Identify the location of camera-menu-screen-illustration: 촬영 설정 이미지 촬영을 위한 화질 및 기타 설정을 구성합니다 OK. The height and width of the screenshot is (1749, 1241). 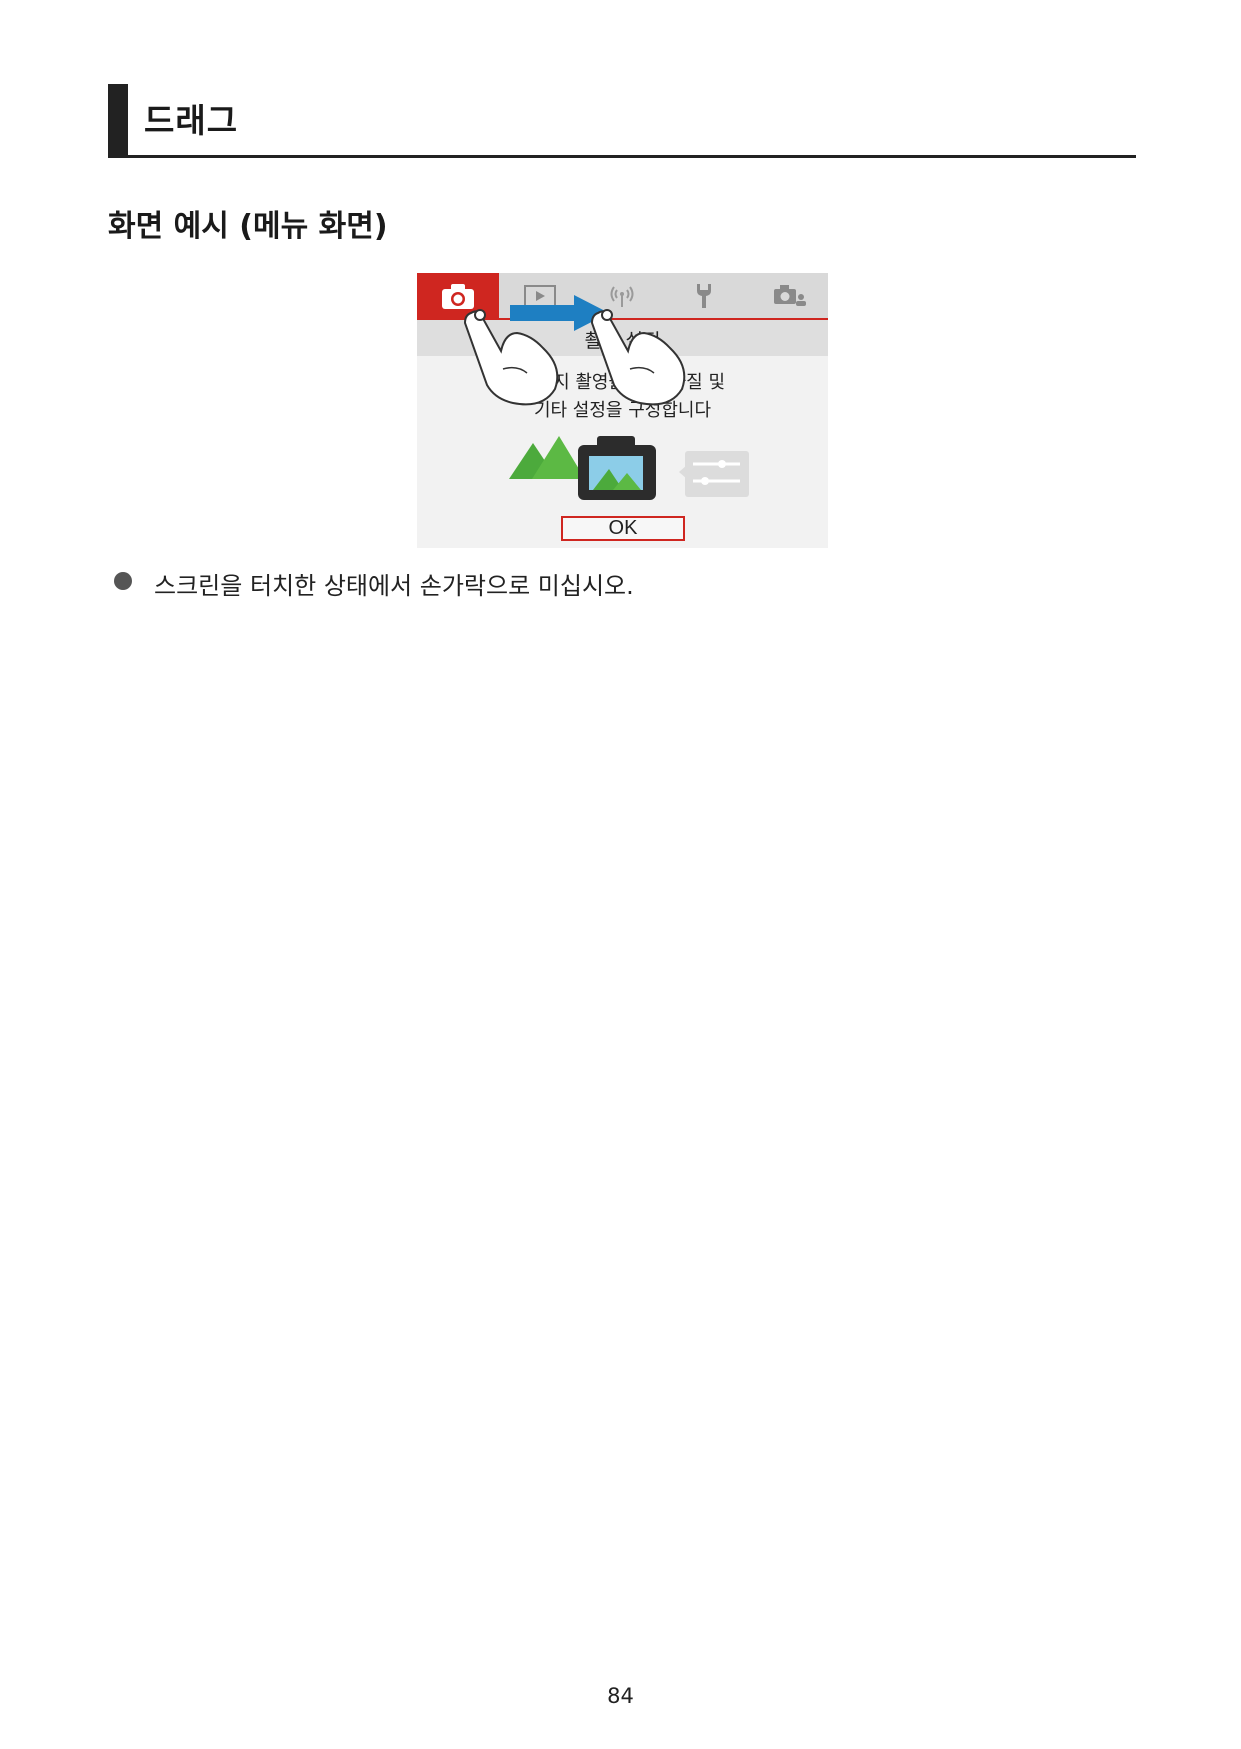
(622, 410).